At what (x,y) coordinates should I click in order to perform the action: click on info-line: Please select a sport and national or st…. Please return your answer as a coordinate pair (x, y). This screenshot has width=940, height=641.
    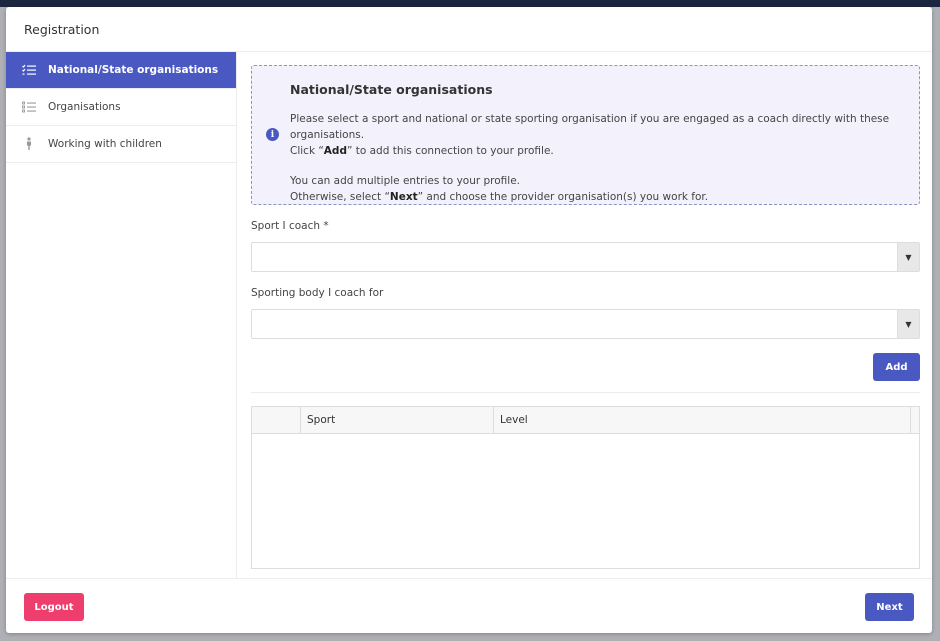
    Looking at the image, I should click on (590, 127).